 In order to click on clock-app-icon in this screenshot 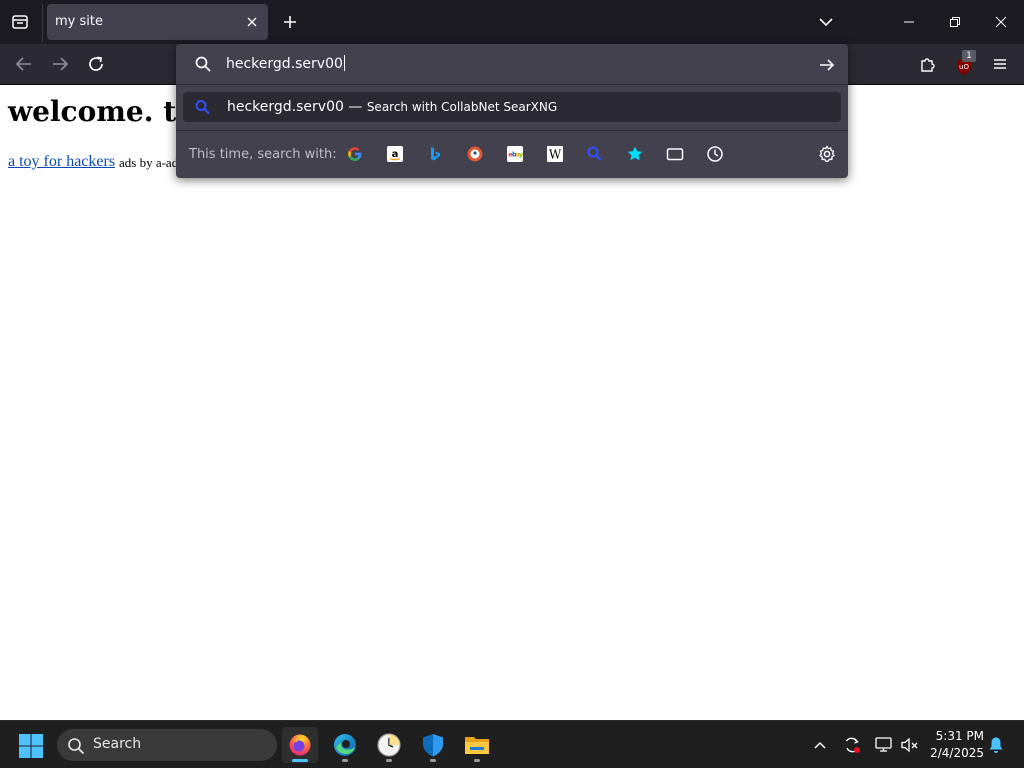, I will do `click(389, 745)`.